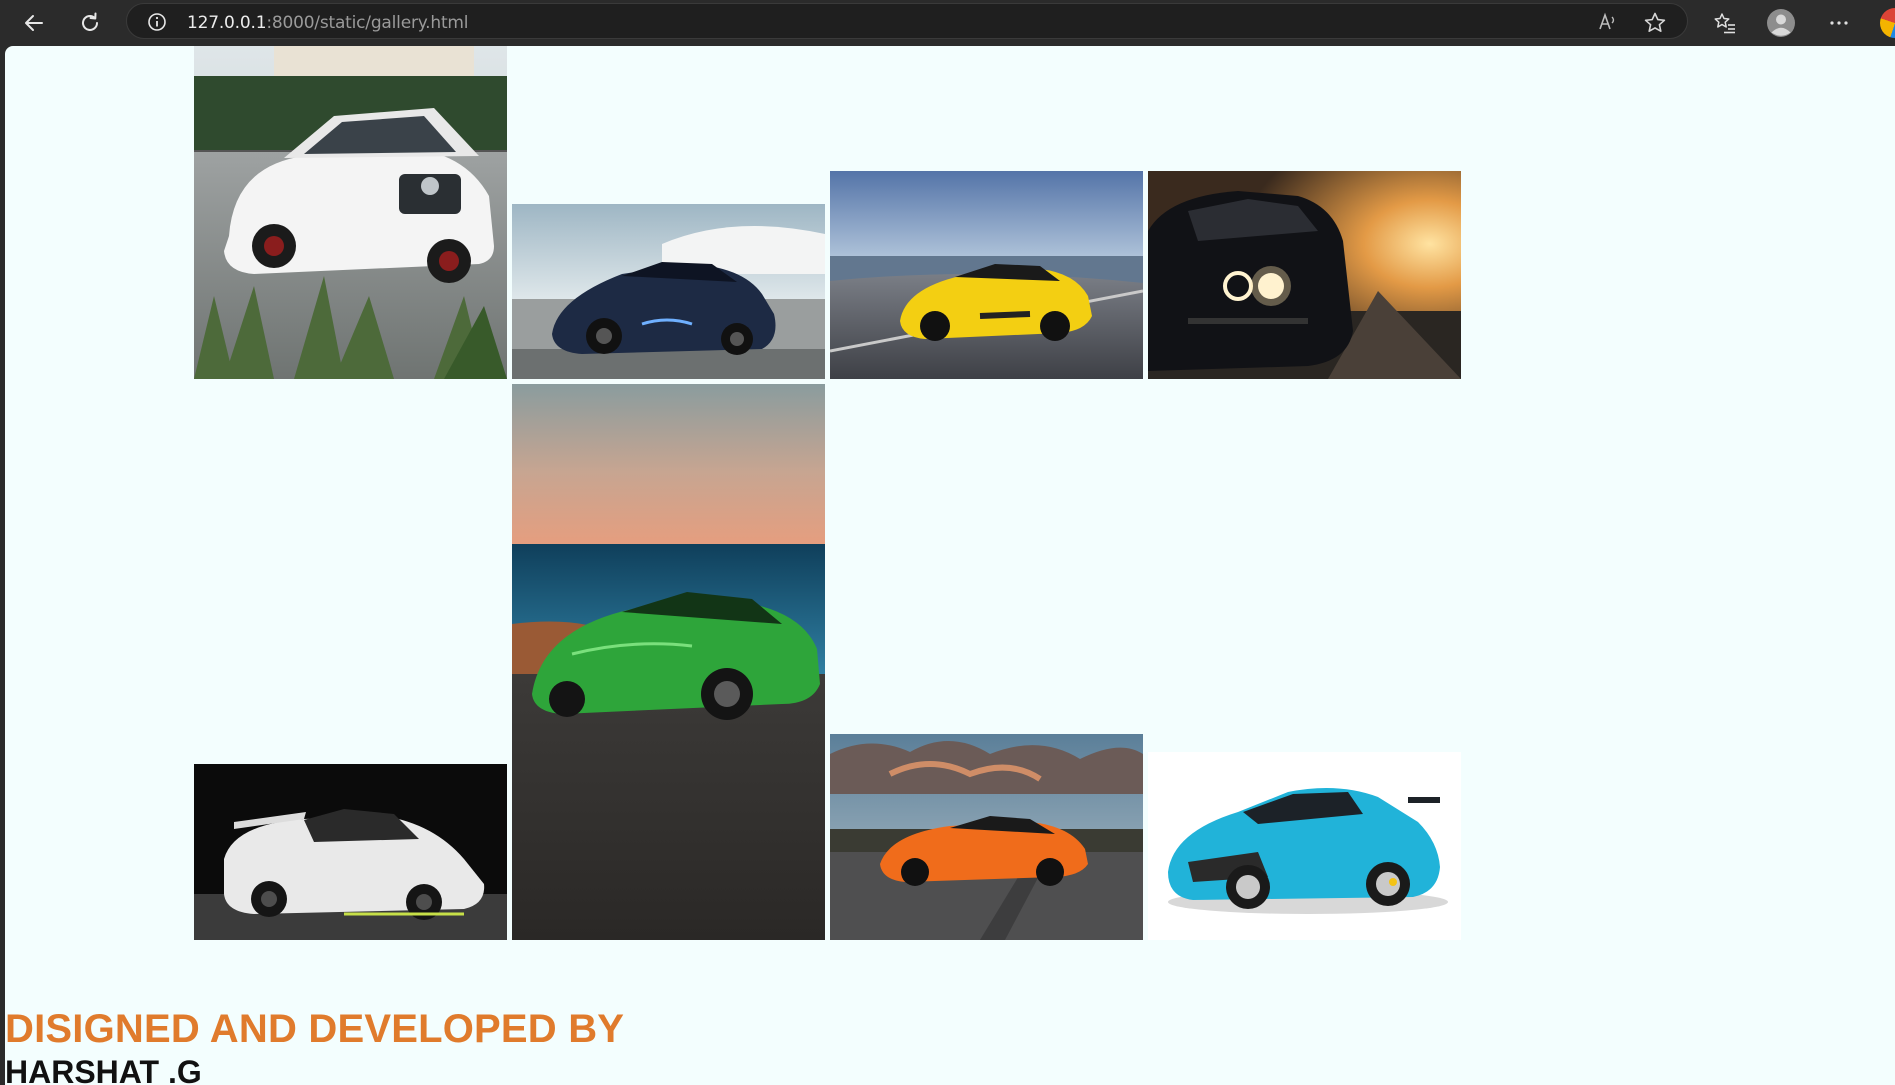  I want to click on address-bar: 127.0.0.1:8000/static/gallery.html, so click(907, 21).